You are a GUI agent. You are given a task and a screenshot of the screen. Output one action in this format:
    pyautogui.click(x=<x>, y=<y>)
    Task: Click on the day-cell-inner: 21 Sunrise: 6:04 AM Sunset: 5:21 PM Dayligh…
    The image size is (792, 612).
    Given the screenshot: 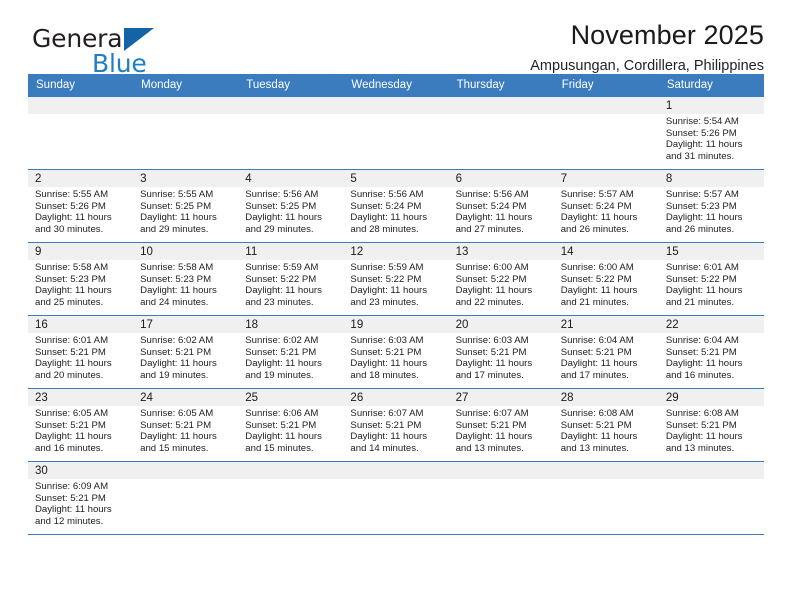 What is the action you would take?
    pyautogui.click(x=606, y=352)
    